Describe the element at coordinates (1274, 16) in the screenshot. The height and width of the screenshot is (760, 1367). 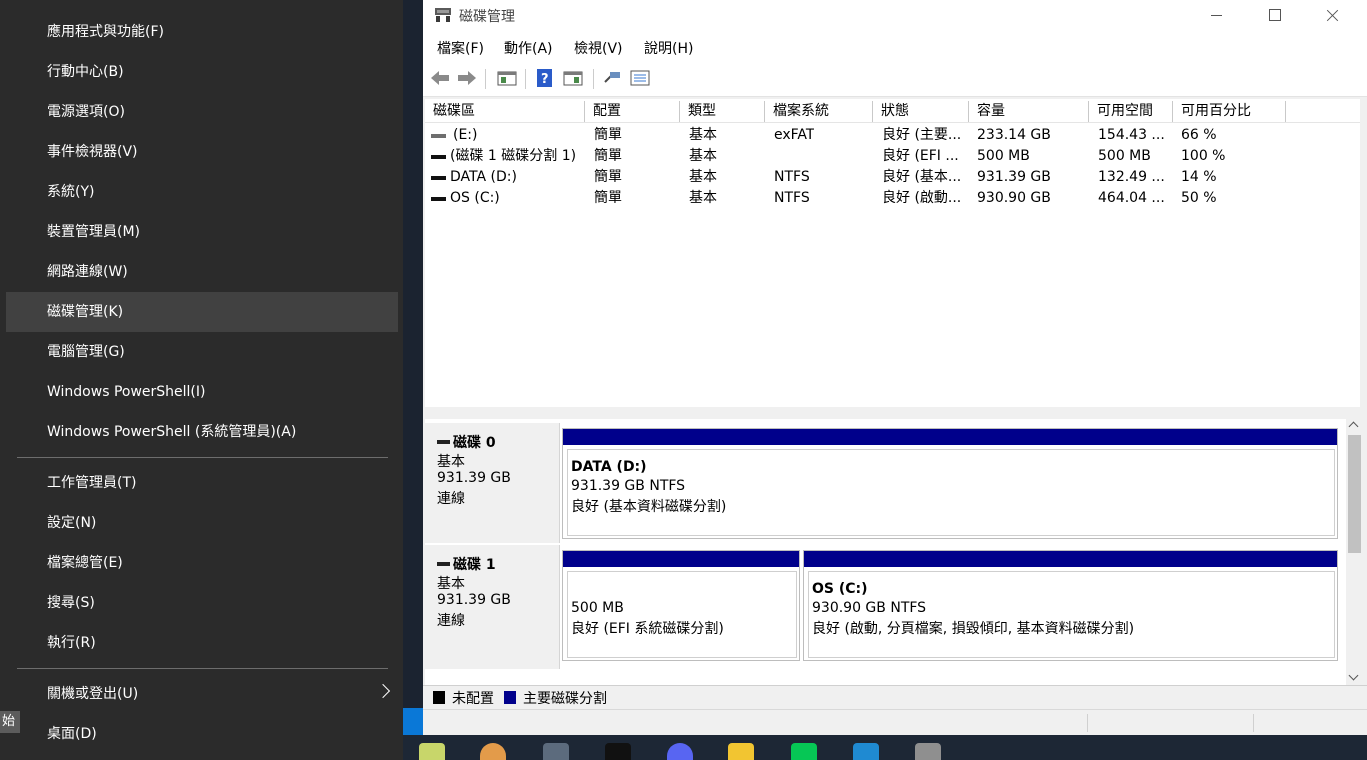
I see `maximize-button` at that location.